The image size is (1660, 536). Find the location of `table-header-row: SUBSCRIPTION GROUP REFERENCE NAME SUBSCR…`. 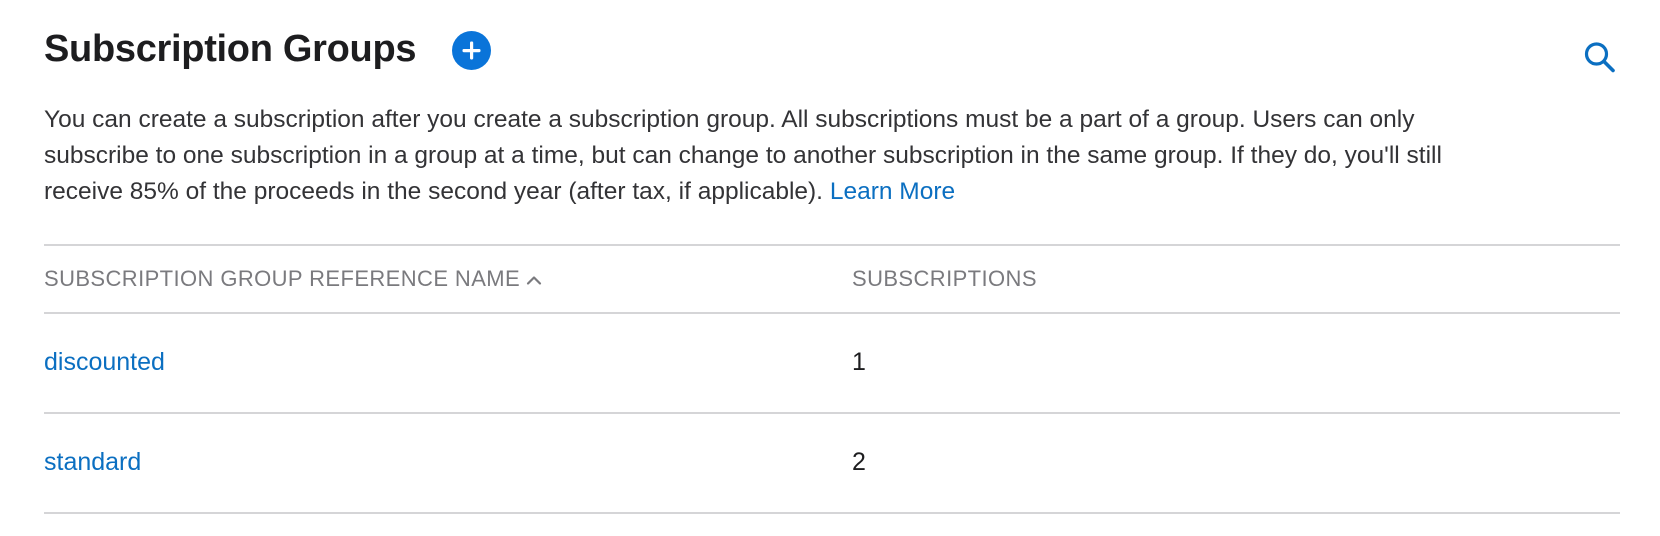

table-header-row: SUBSCRIPTION GROUP REFERENCE NAME SUBSCR… is located at coordinates (832, 278).